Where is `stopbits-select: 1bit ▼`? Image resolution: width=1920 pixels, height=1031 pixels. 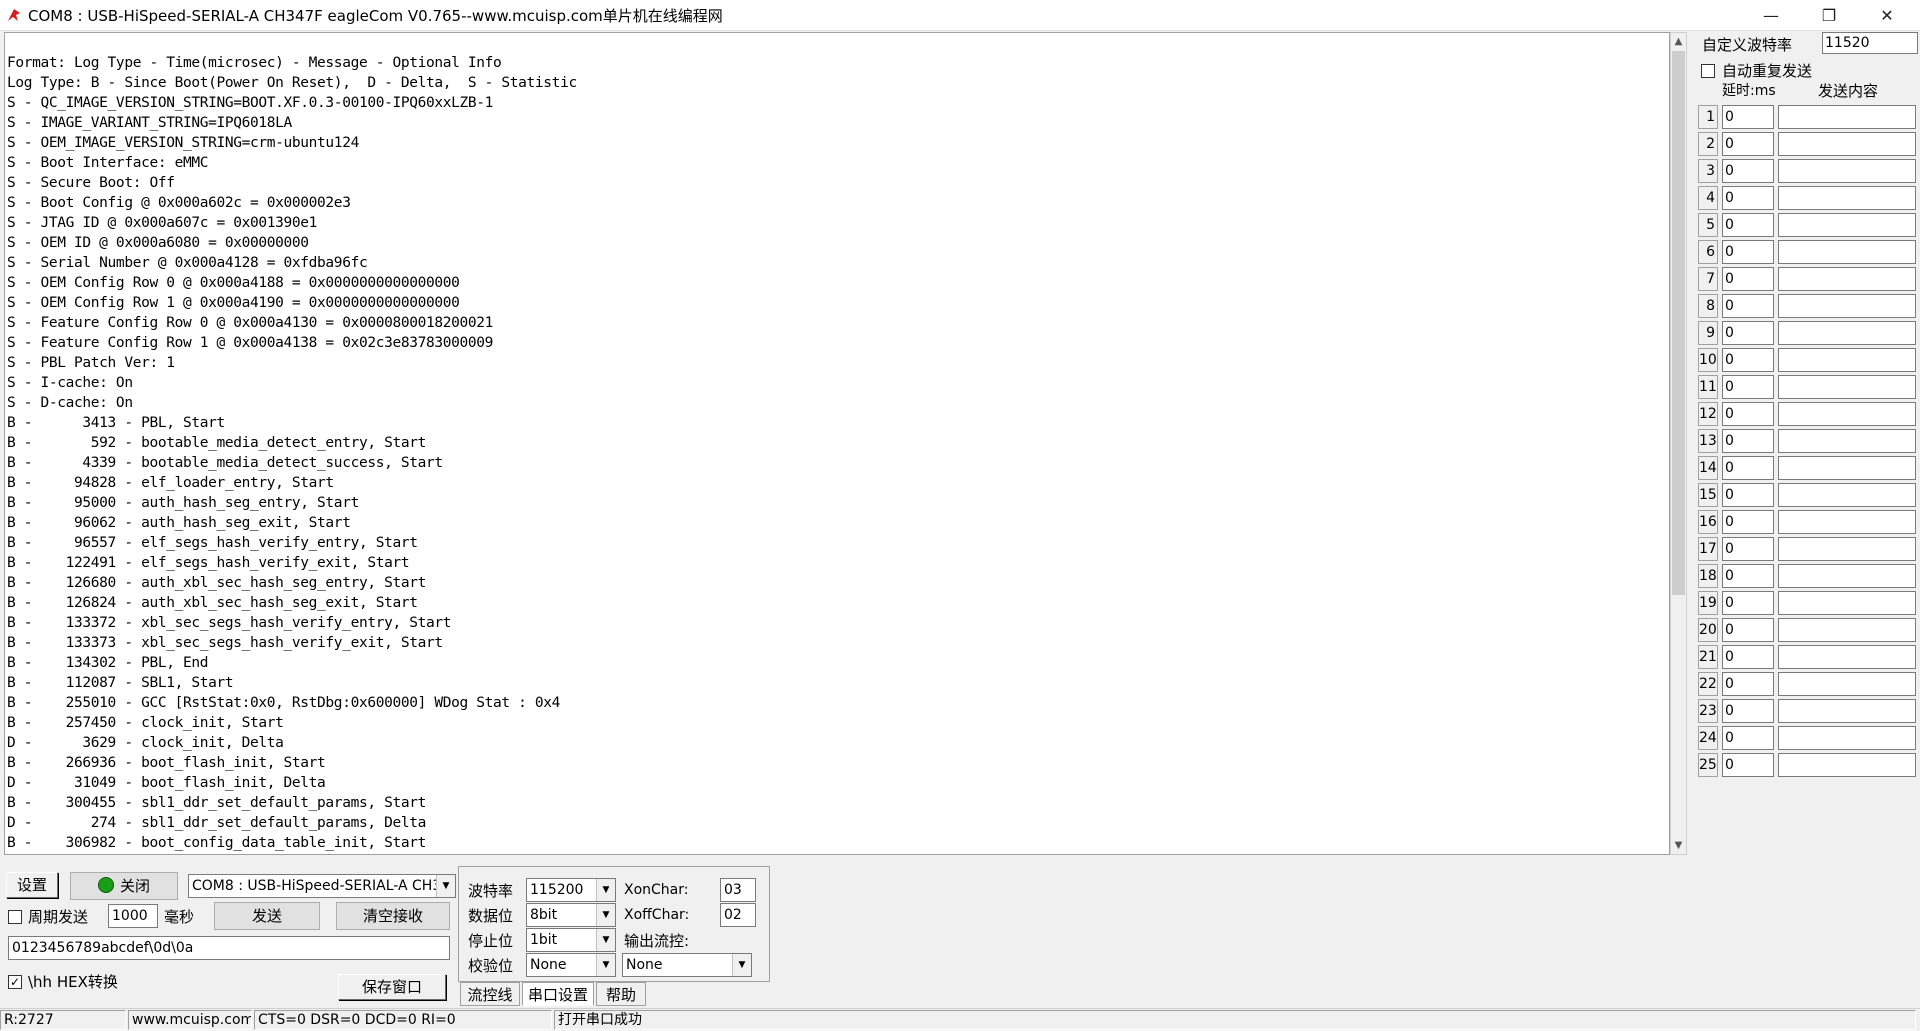 stopbits-select: 1bit ▼ is located at coordinates (571, 940).